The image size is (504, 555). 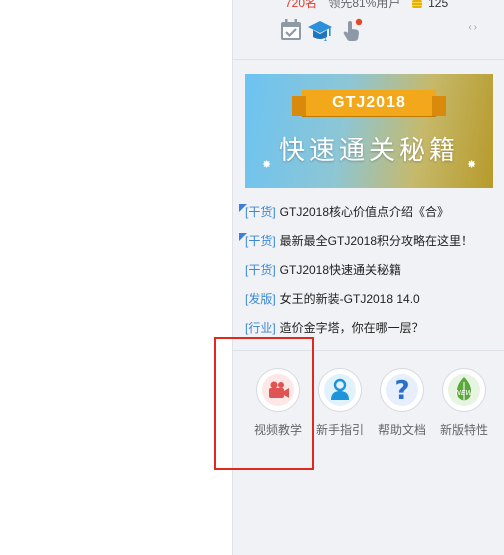 What do you see at coordinates (301, 5) in the screenshot?
I see `rank-text: 720名` at bounding box center [301, 5].